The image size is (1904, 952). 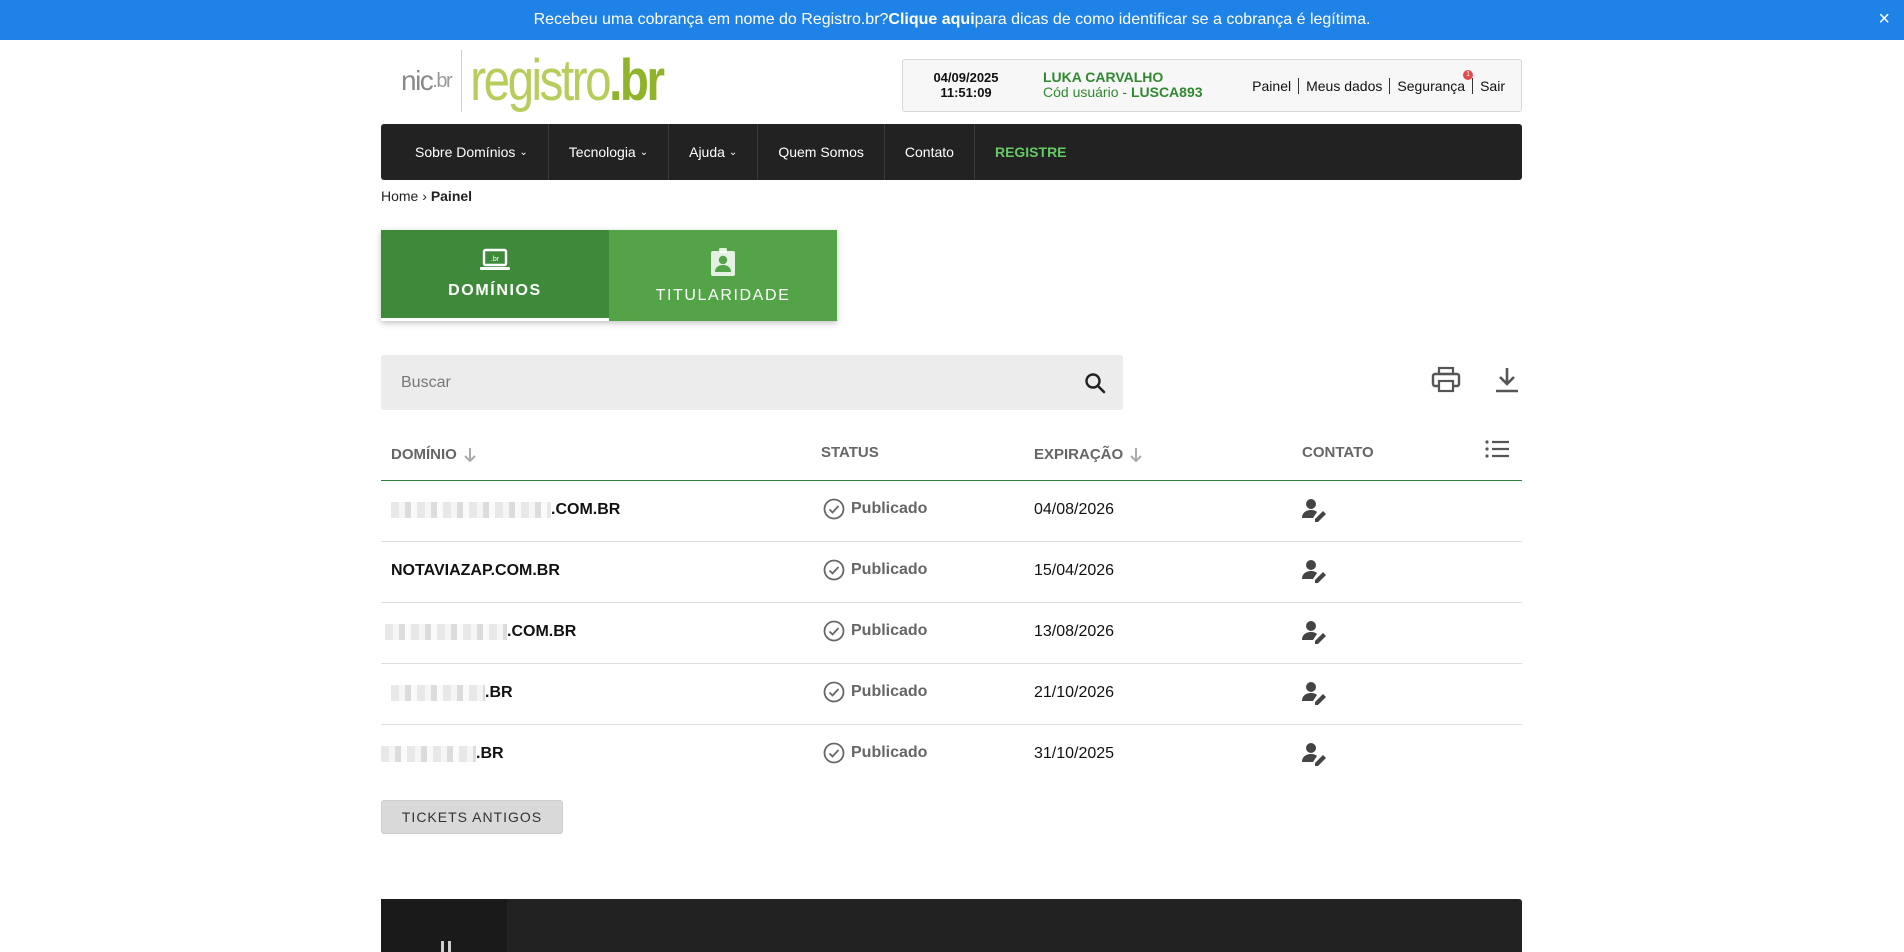 I want to click on user-identity: LUKA CARVALHO Cód usuário - LUSCA893, so click(x=1123, y=85).